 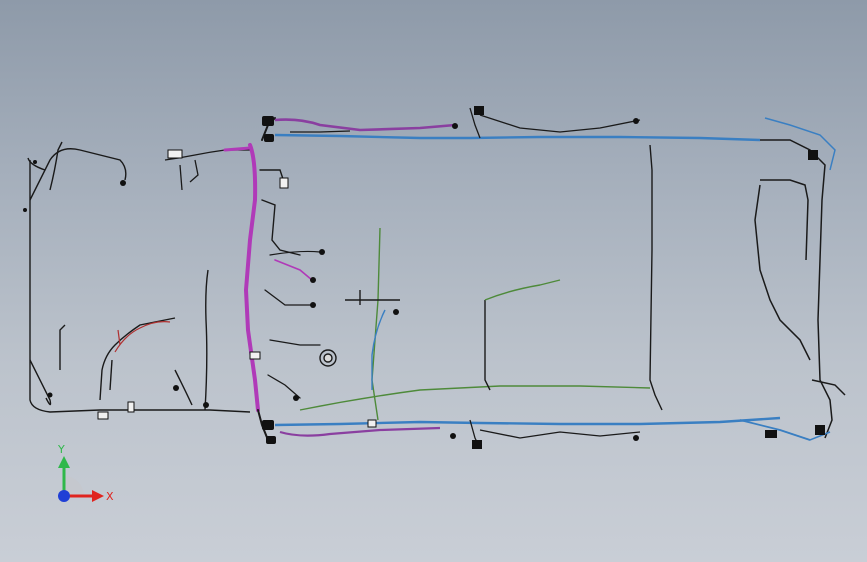 What do you see at coordinates (517, 124) in the screenshot?
I see `left-door-harness` at bounding box center [517, 124].